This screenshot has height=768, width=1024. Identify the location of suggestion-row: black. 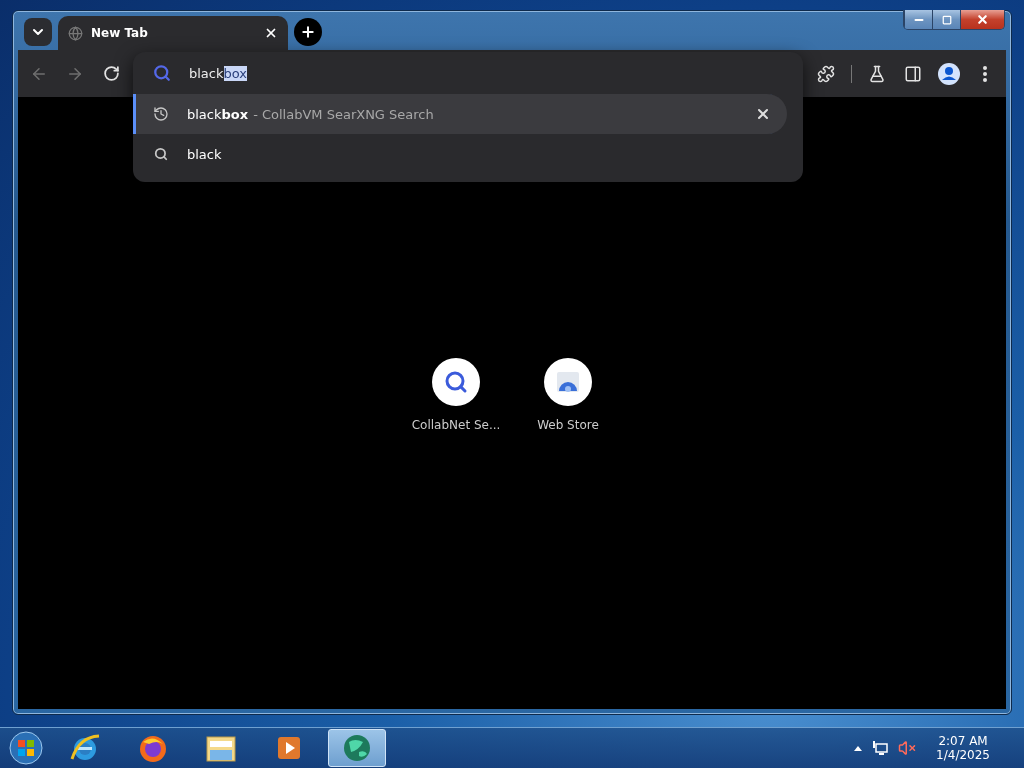
(460, 154).